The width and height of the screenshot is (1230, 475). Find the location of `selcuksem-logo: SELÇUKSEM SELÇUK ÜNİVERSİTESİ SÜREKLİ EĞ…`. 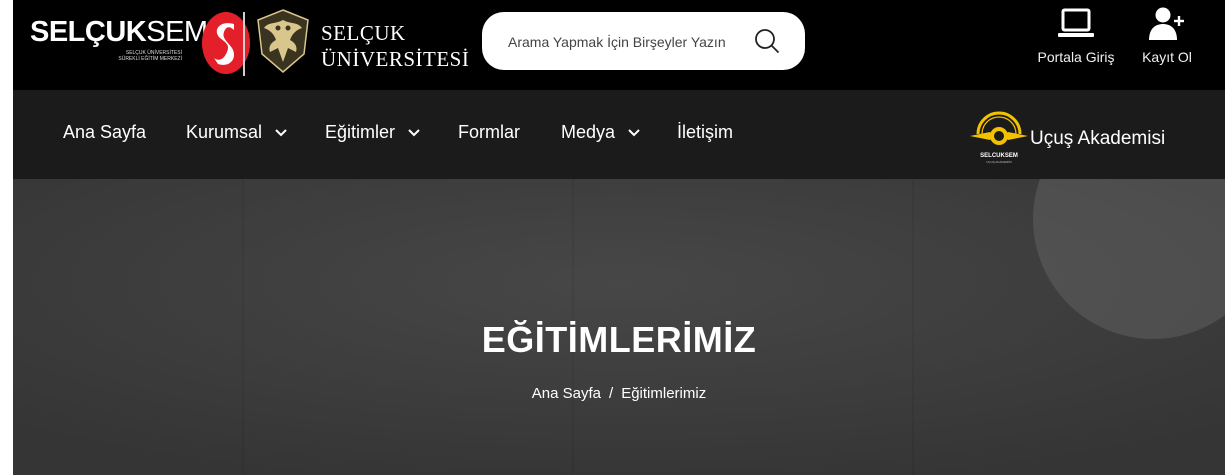

selcuksem-logo: SELÇUKSEM SELÇUK ÜNİVERSİTESİ SÜREKLİ EĞ… is located at coordinates (145, 42).